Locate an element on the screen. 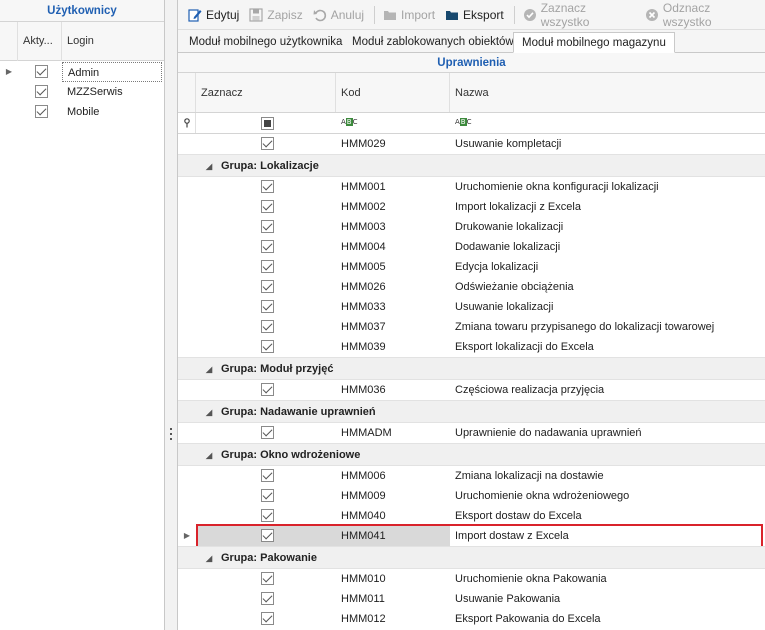 The width and height of the screenshot is (765, 630). user-login: MZZSerwis is located at coordinates (112, 92).